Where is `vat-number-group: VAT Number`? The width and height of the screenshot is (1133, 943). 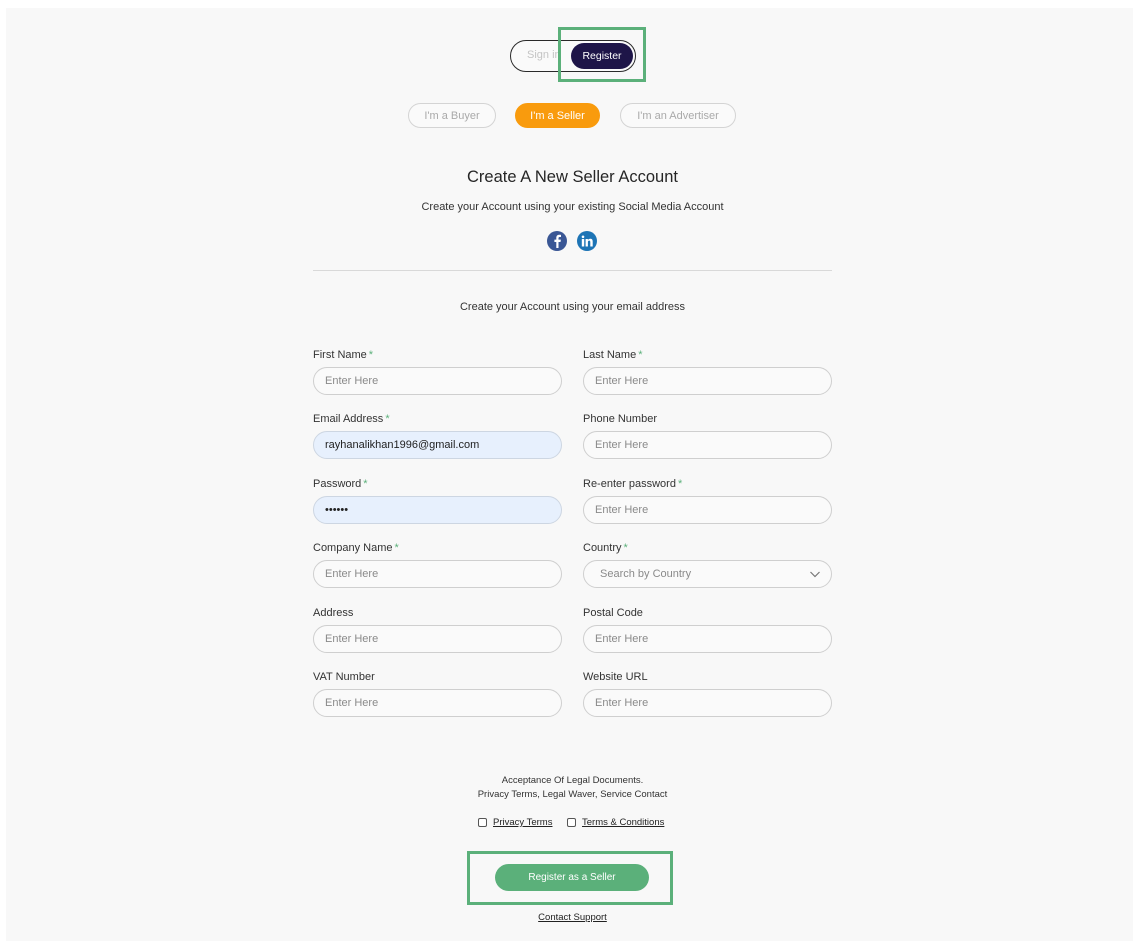 vat-number-group: VAT Number is located at coordinates (437, 693).